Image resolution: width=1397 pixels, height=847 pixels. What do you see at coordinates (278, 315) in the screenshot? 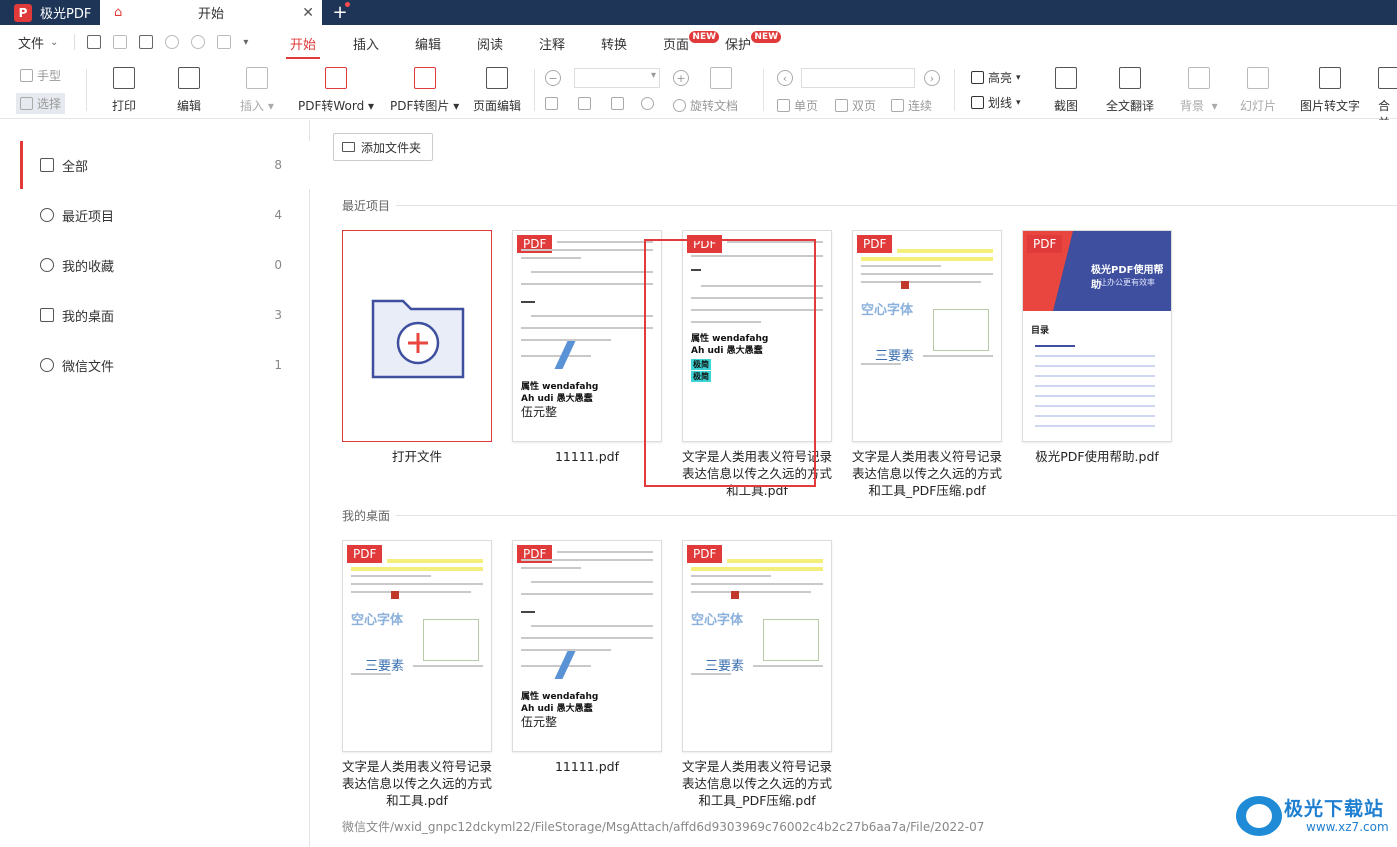
I see `sidebar-item-count: 3` at bounding box center [278, 315].